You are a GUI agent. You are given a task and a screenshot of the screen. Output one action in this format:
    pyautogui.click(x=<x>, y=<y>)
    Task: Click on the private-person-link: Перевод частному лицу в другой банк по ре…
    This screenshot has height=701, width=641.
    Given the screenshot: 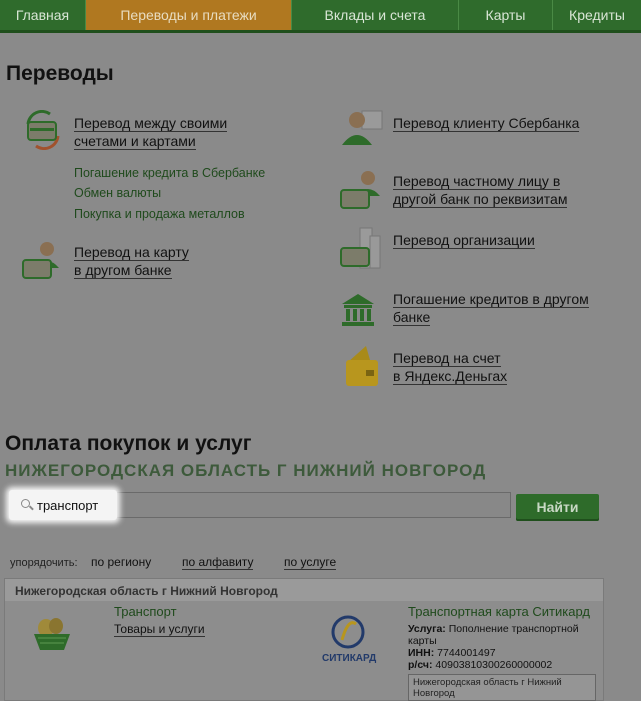 What is the action you would take?
    pyautogui.click(x=480, y=190)
    